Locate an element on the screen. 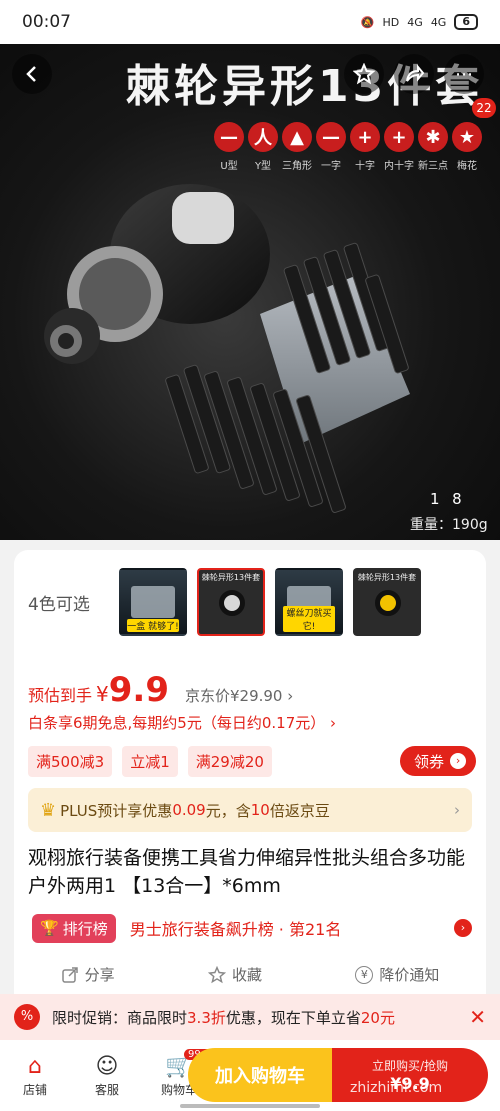 The image size is (500, 1111). share-top-button is located at coordinates (414, 74).